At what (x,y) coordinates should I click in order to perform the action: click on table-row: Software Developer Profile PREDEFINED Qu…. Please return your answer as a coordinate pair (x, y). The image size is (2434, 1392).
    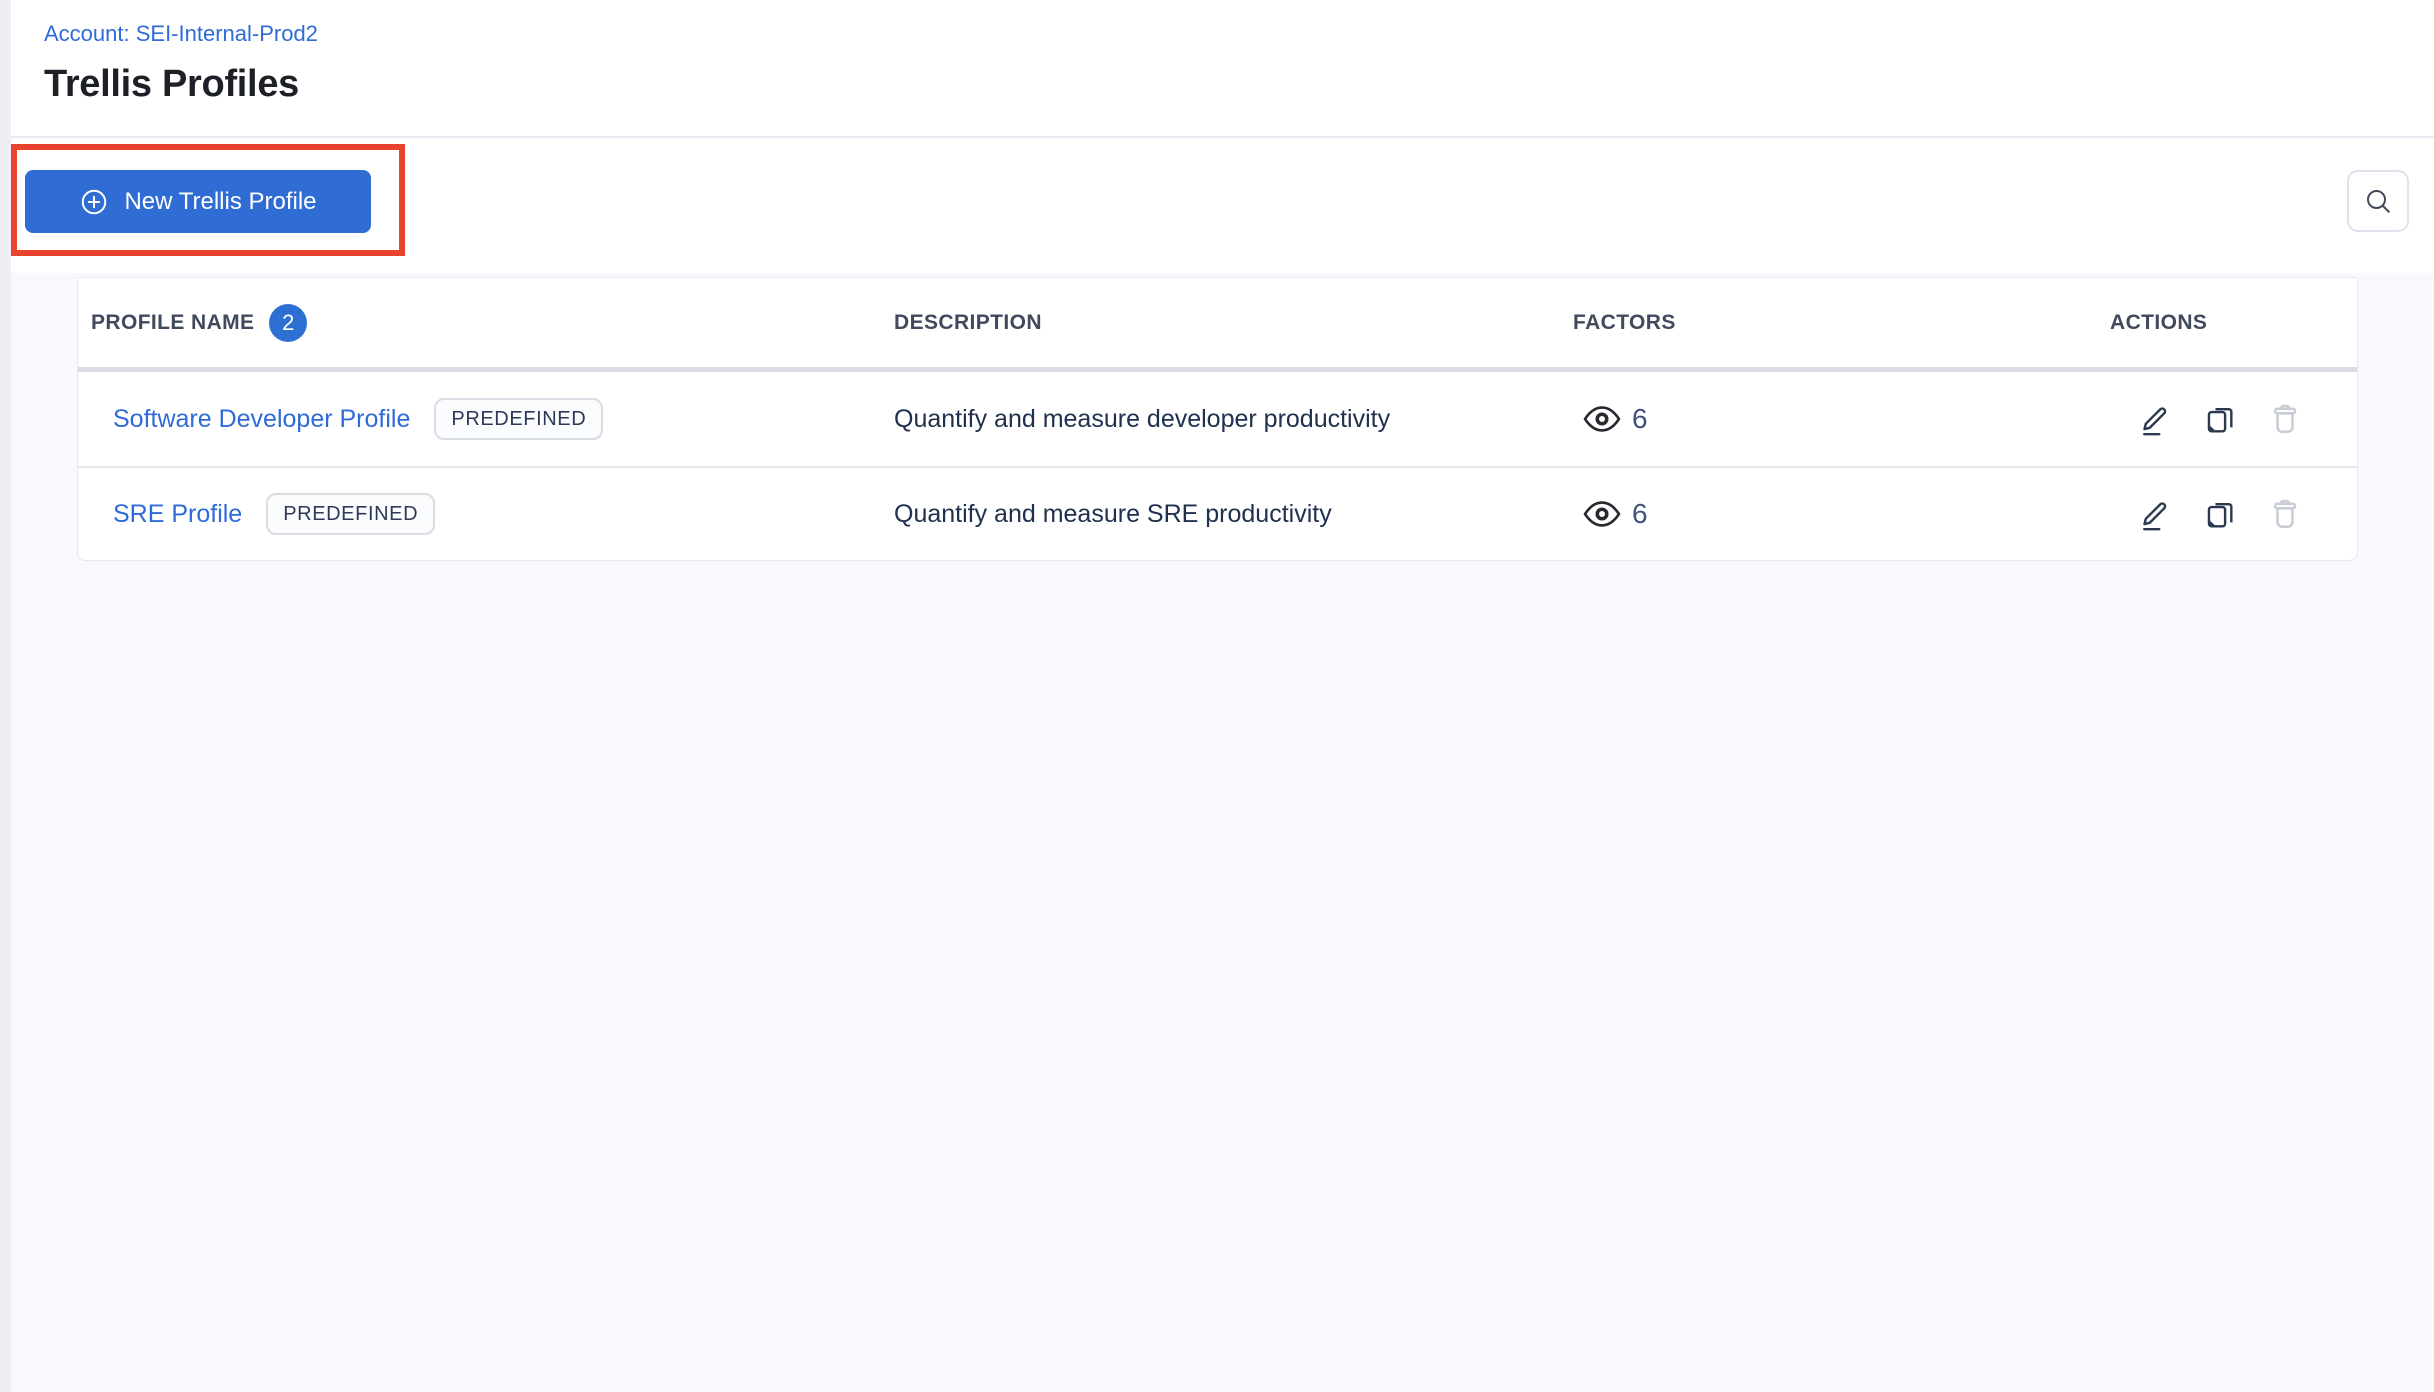
    Looking at the image, I should click on (1217, 419).